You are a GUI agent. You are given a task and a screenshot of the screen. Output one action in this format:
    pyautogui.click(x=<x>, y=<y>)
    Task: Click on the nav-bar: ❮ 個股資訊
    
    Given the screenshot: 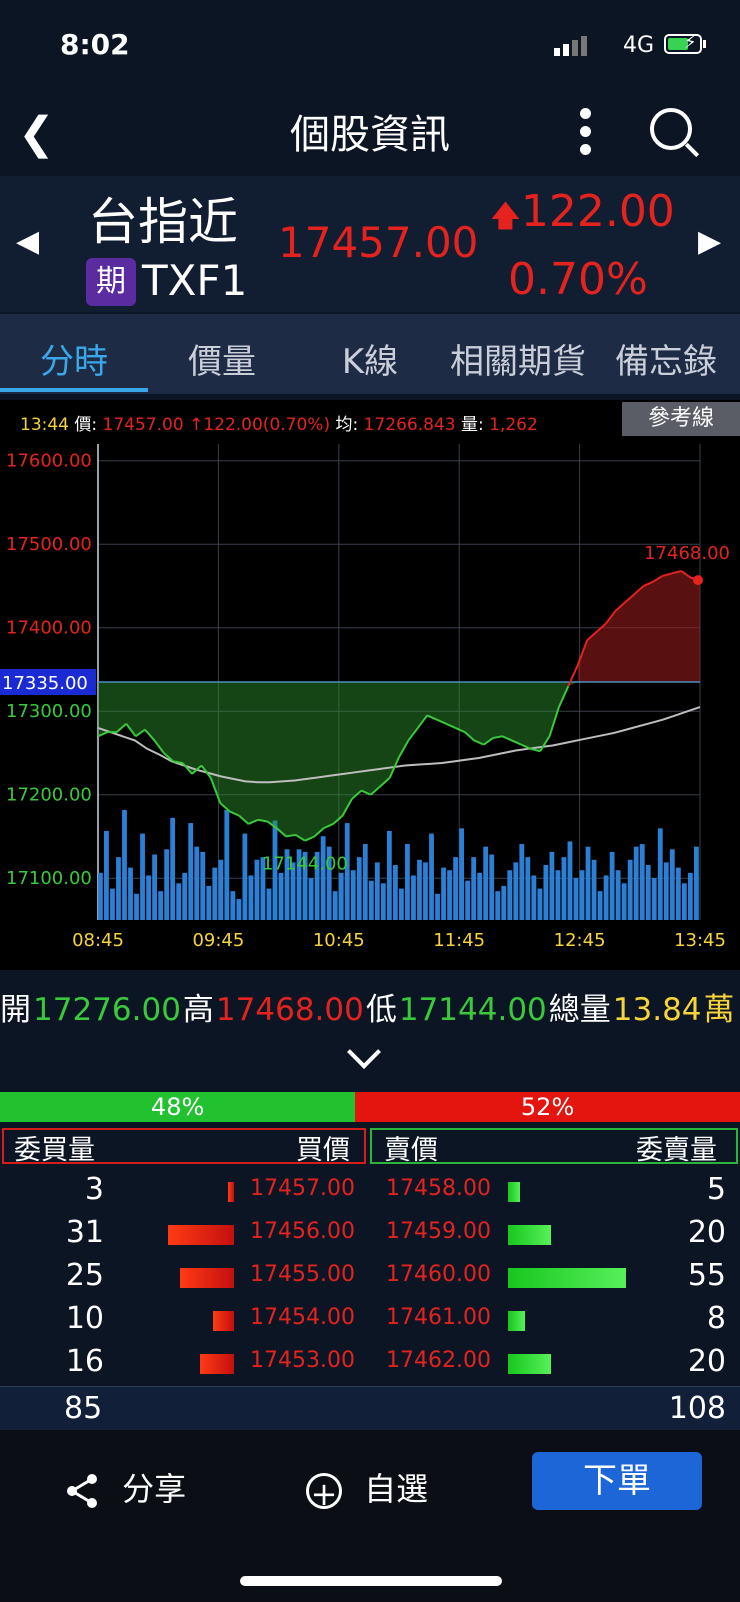 What is the action you would take?
    pyautogui.click(x=370, y=130)
    